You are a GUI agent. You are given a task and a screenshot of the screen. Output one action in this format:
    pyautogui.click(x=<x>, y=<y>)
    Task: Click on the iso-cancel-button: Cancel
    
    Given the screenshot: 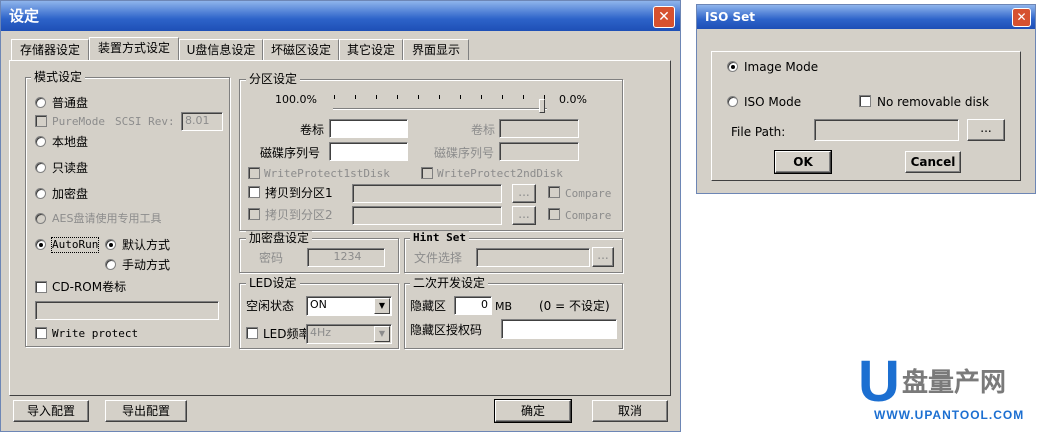 What is the action you would take?
    pyautogui.click(x=933, y=162)
    